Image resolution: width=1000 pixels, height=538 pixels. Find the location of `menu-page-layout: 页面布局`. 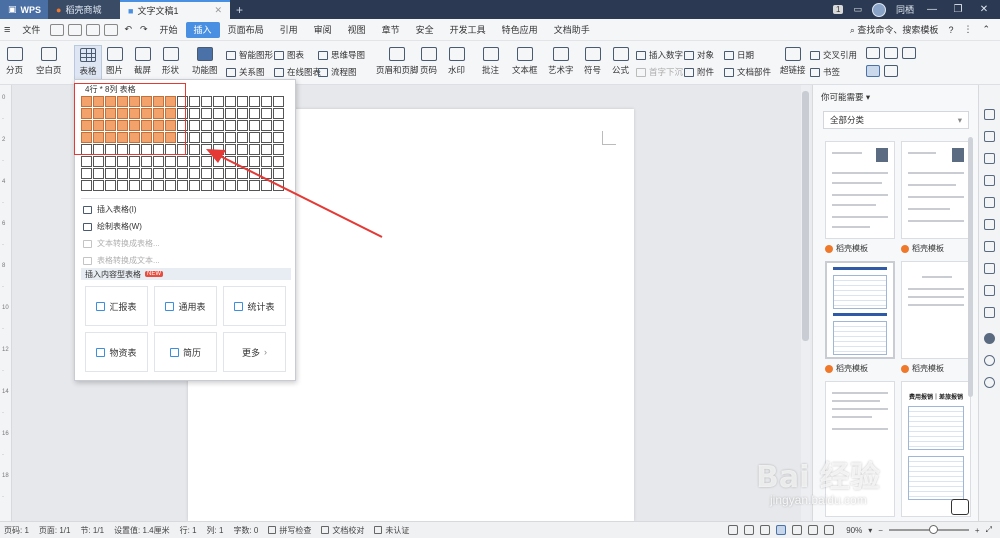

menu-page-layout: 页面布局 is located at coordinates (246, 30).